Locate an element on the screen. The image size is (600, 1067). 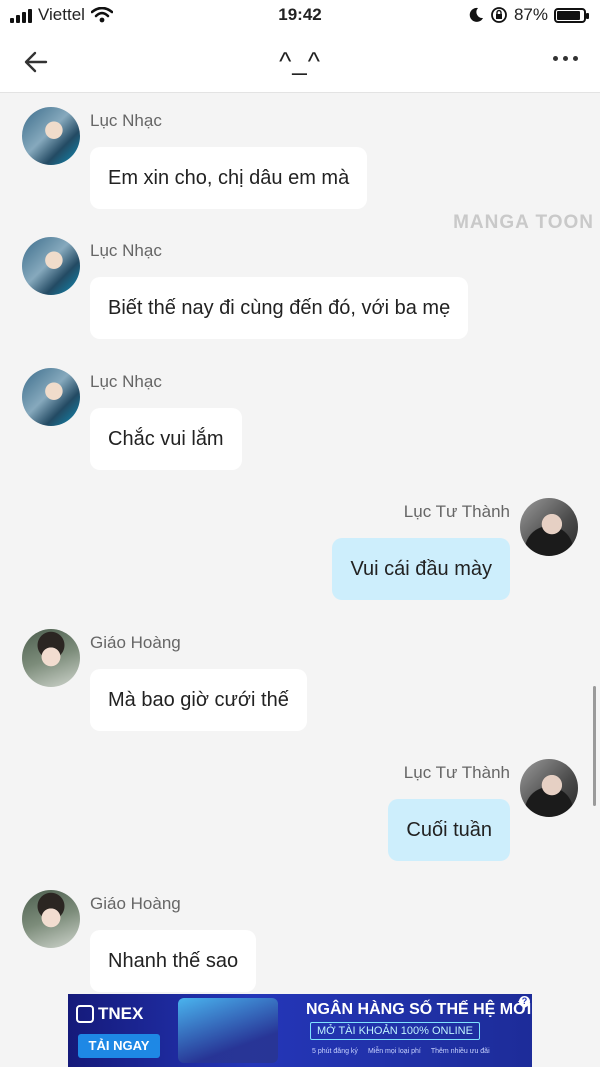
message-item: Lục Tư Thành Cuối tuần is located at coordinates (353, 805).